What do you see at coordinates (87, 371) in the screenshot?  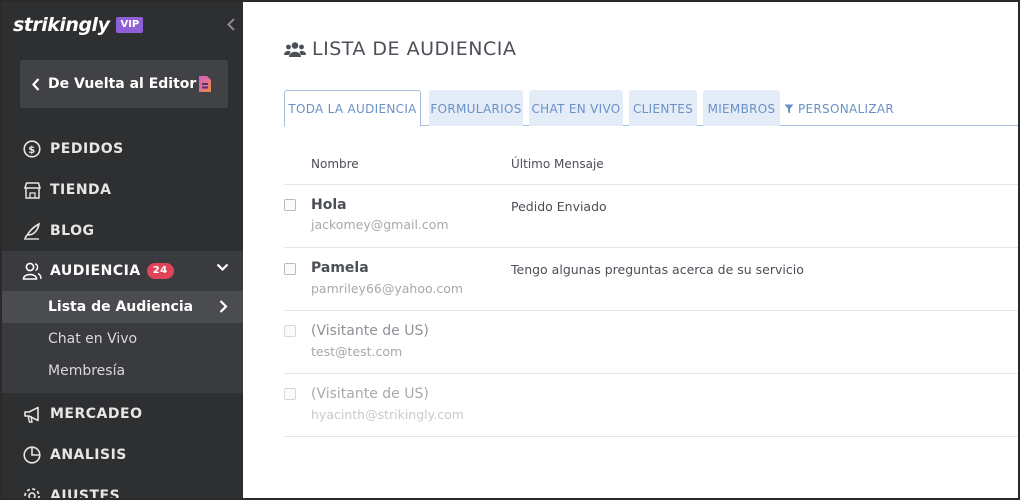 I see `sidebar-subitem-label: Membresía` at bounding box center [87, 371].